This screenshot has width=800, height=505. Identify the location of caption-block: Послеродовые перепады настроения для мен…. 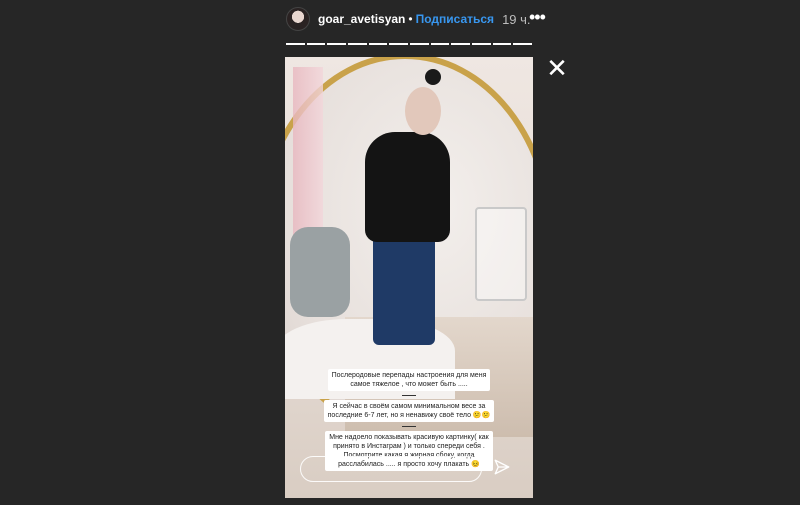
(409, 380).